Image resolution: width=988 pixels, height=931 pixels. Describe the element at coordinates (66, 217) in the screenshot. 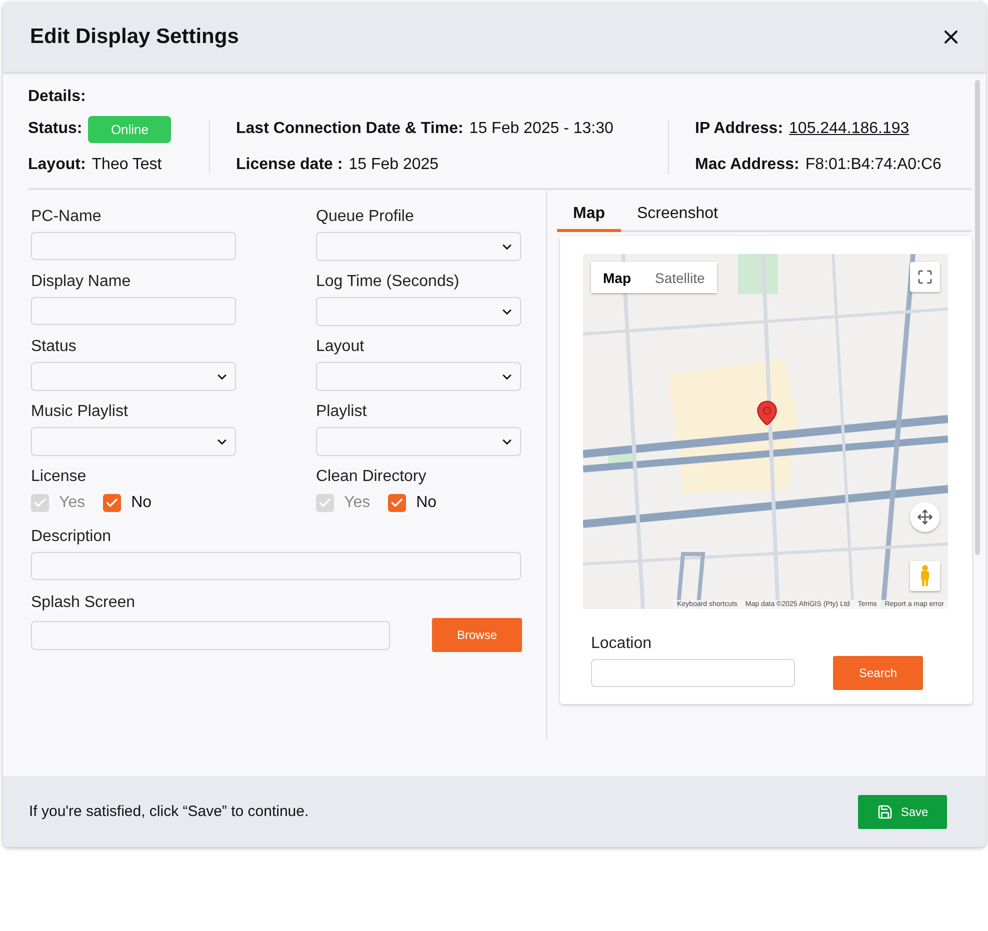

I see `field-label: PC-Name` at that location.